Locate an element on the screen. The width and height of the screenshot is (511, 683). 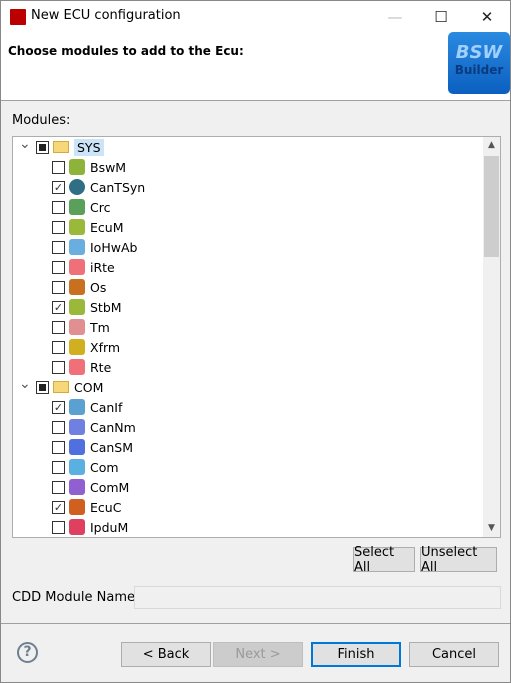
app-icon is located at coordinates (18, 17).